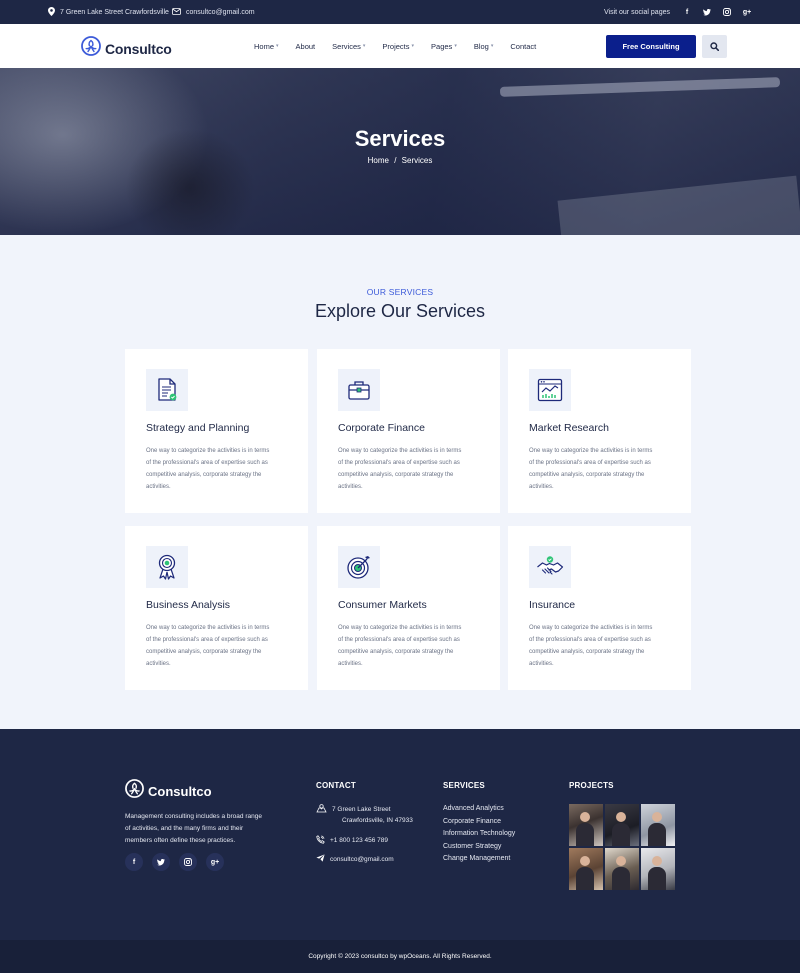 Image resolution: width=800 pixels, height=973 pixels. I want to click on service-title: Insurance, so click(552, 605).